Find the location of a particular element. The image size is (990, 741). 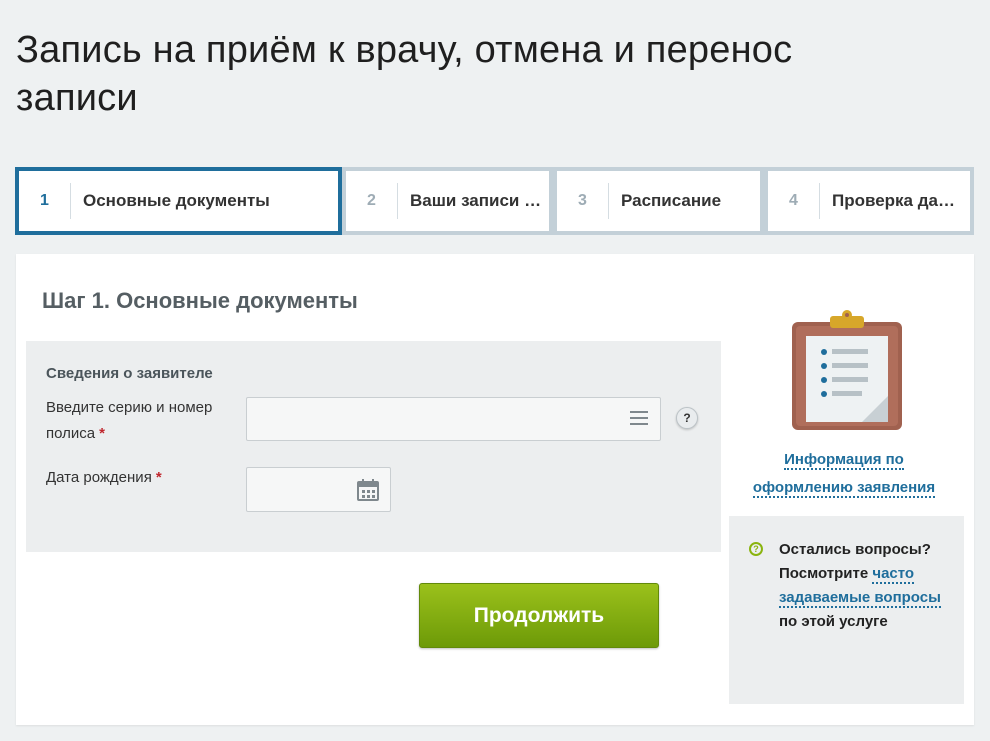

help-button: ? is located at coordinates (687, 418).